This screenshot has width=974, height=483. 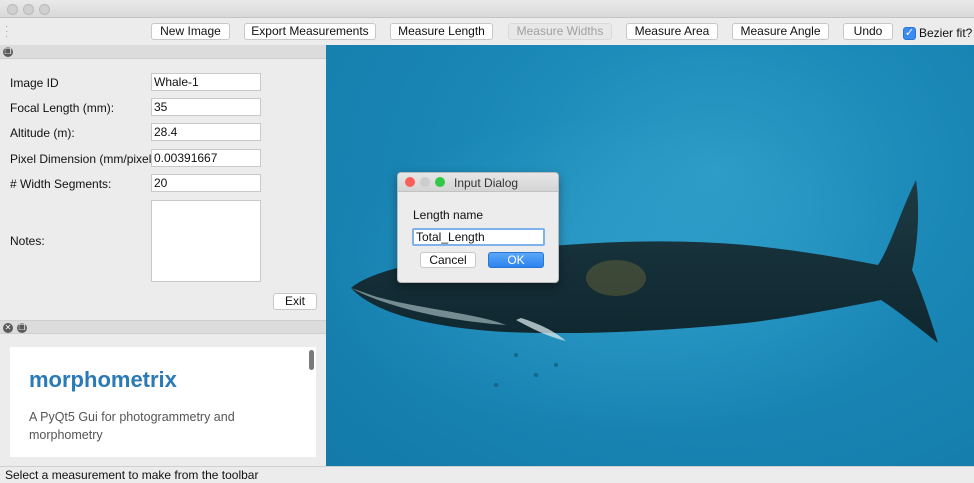 What do you see at coordinates (946, 33) in the screenshot?
I see `bezier-label: Bezier fit?` at bounding box center [946, 33].